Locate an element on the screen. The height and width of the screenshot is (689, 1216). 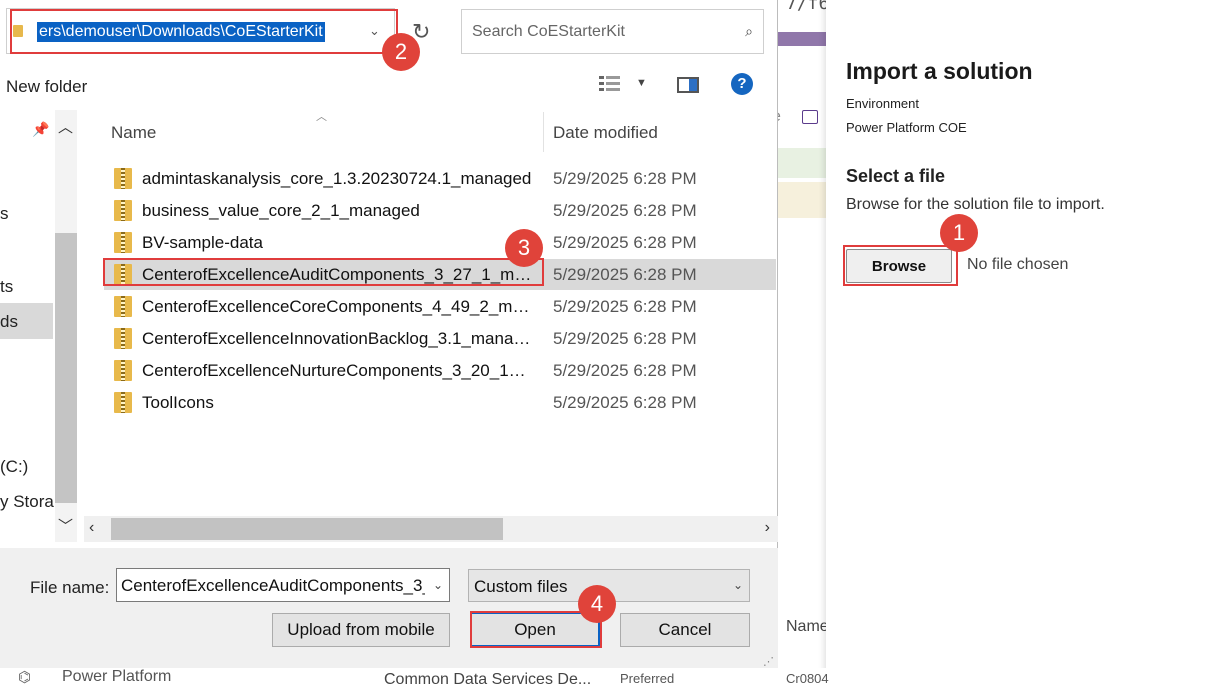
no-file-chosen-text: No file chosen is located at coordinates (1018, 264).